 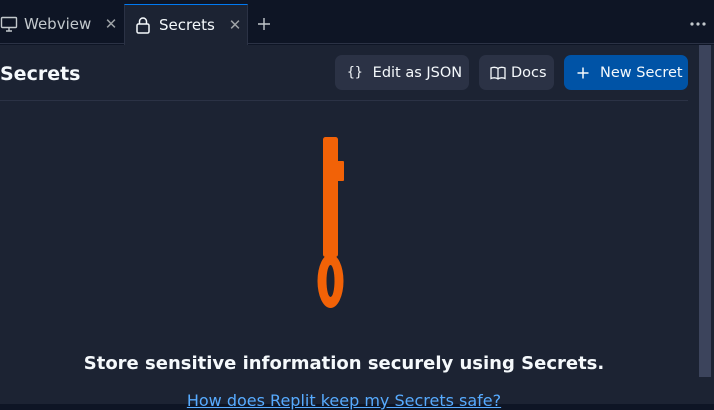 What do you see at coordinates (498, 73) in the screenshot?
I see `book-icon` at bounding box center [498, 73].